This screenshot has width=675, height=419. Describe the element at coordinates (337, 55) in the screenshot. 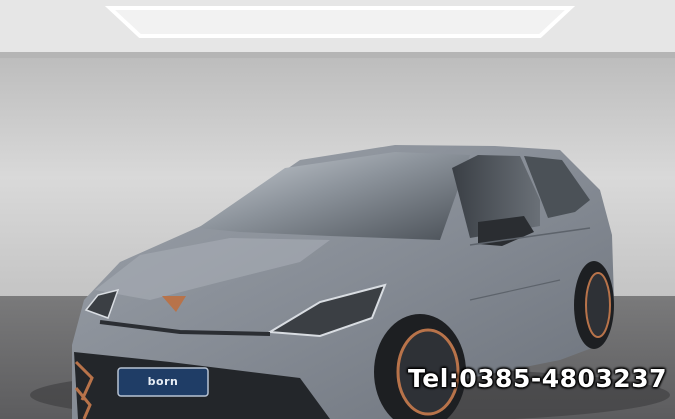

I see `ceiling-edge` at that location.